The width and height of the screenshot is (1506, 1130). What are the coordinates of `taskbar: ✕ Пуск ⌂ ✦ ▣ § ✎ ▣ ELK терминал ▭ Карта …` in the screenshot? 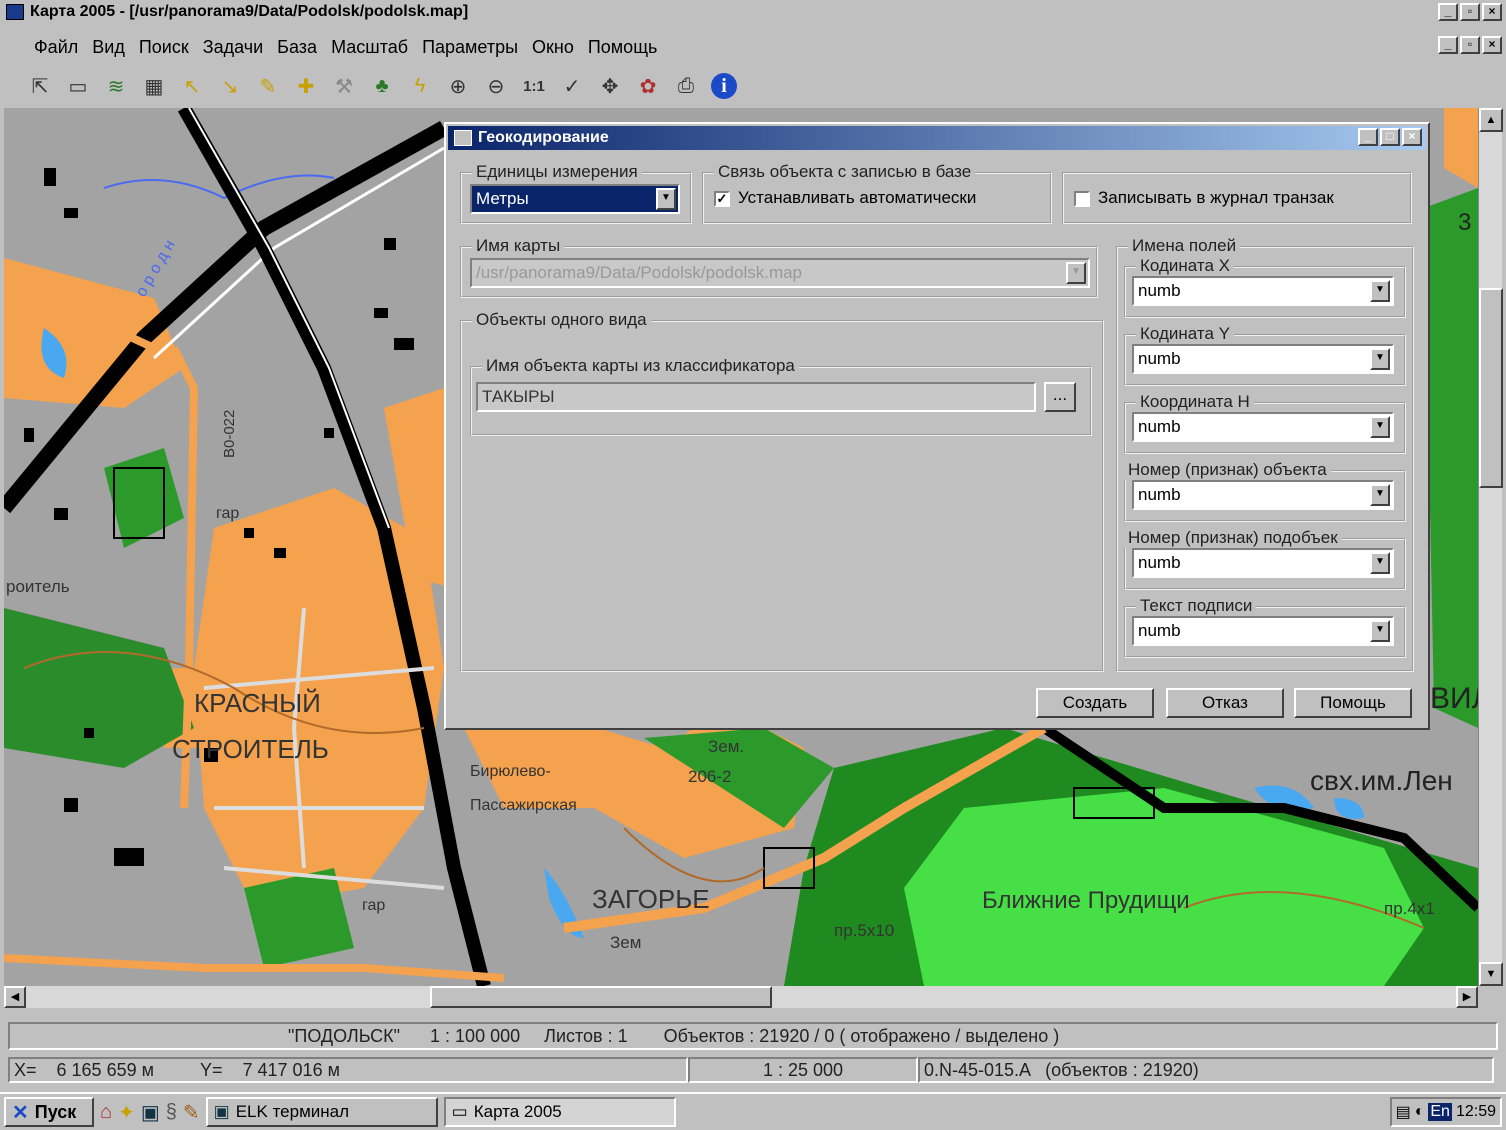 It's located at (753, 1111).